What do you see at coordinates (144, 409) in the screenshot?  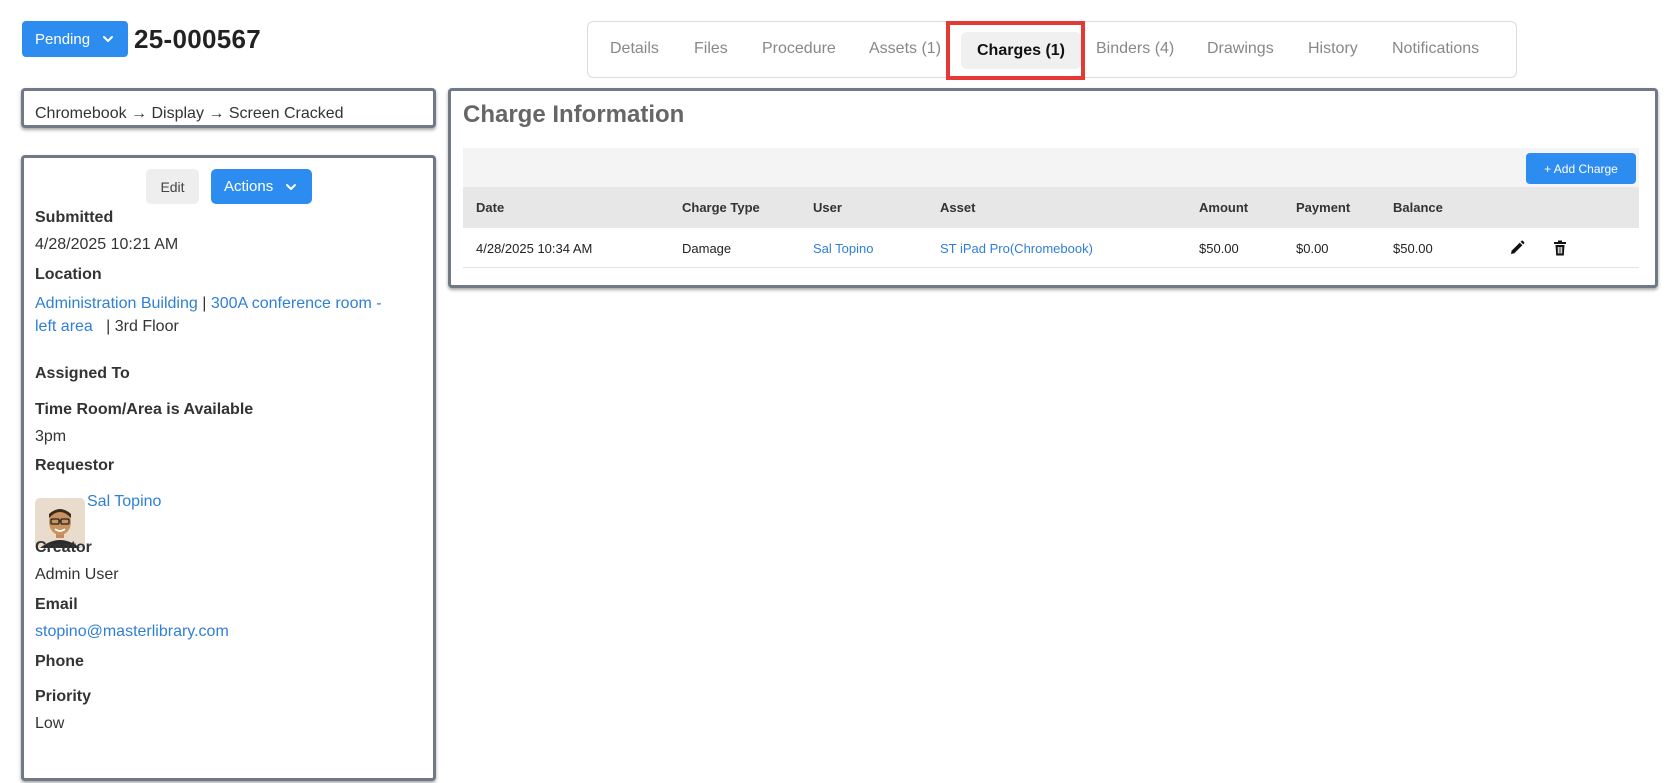 I see `time-available-label: Time Room/Area is Available` at bounding box center [144, 409].